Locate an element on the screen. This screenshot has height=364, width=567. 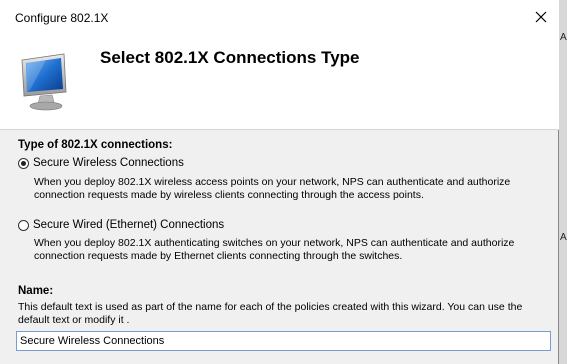
name-input is located at coordinates (283, 341).